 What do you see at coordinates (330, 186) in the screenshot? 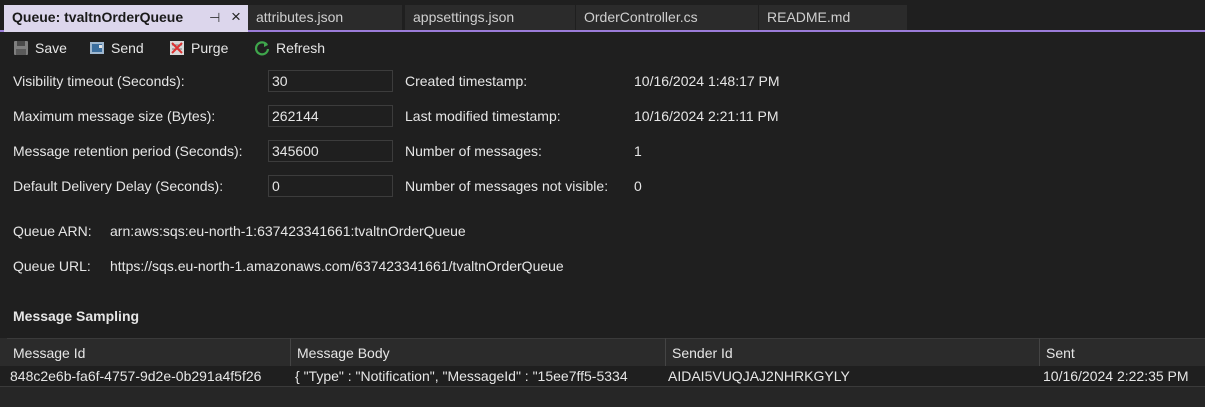
I see `delivery-delay-input` at bounding box center [330, 186].